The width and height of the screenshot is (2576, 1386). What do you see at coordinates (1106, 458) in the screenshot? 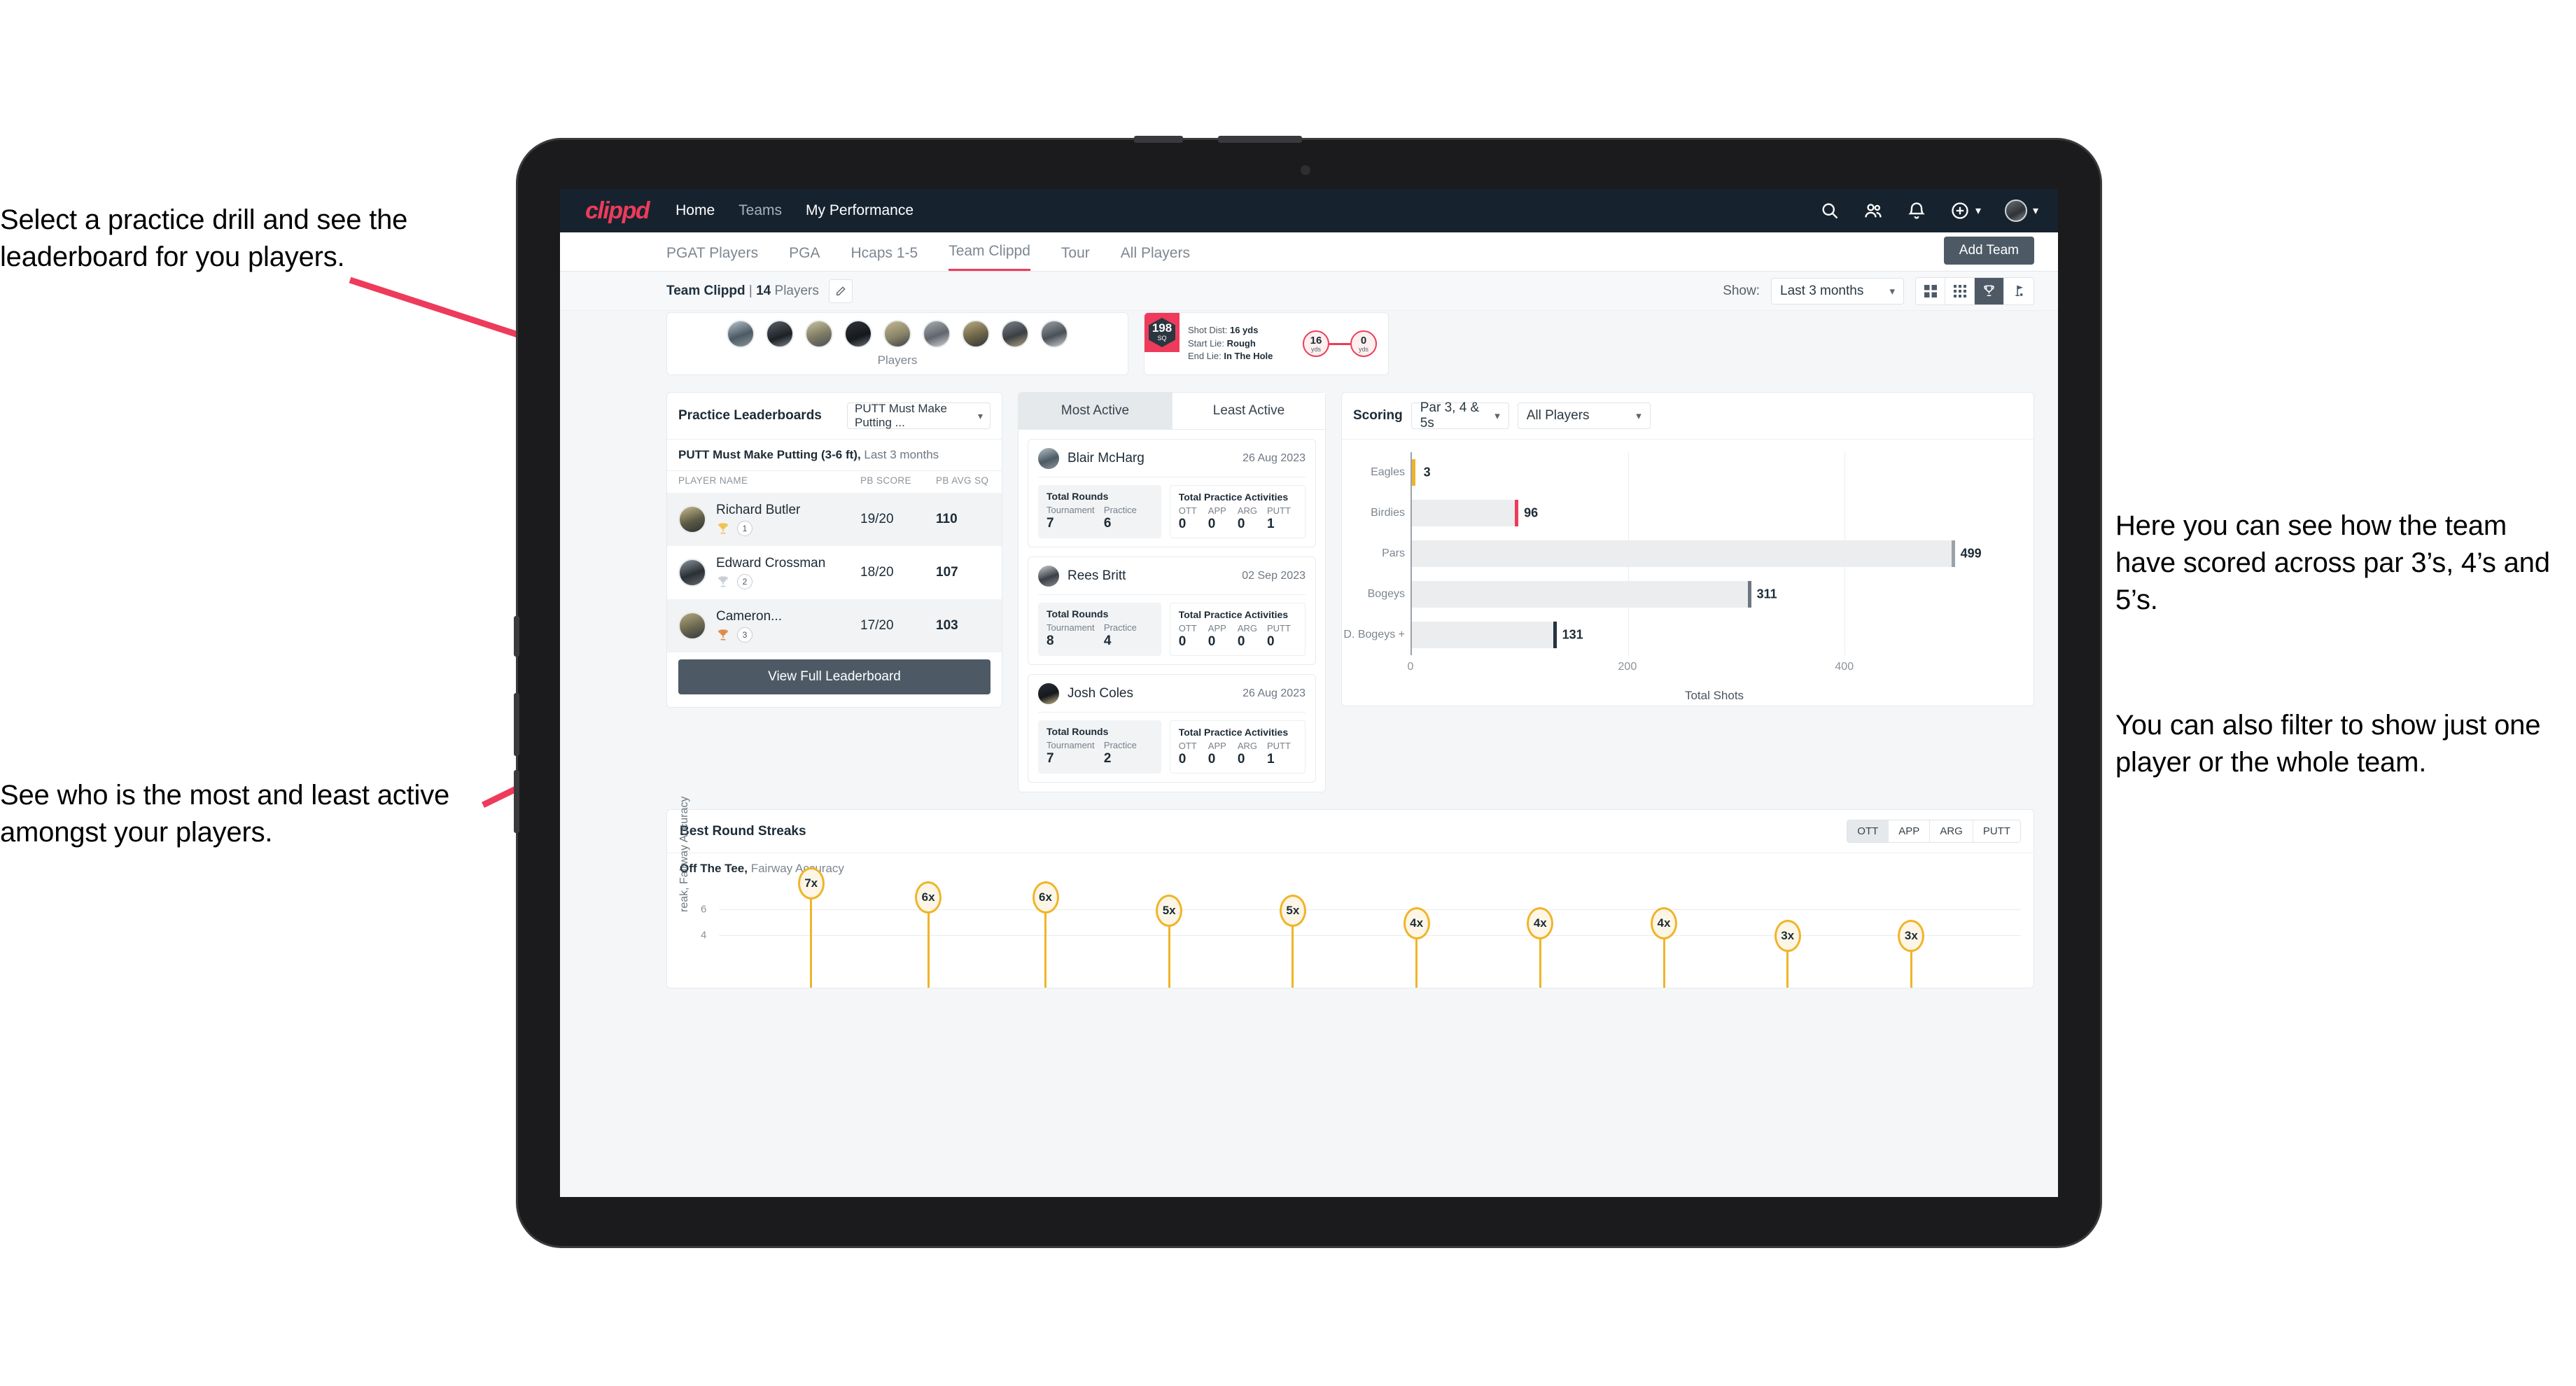
I see `player-name: Blair McHarg` at bounding box center [1106, 458].